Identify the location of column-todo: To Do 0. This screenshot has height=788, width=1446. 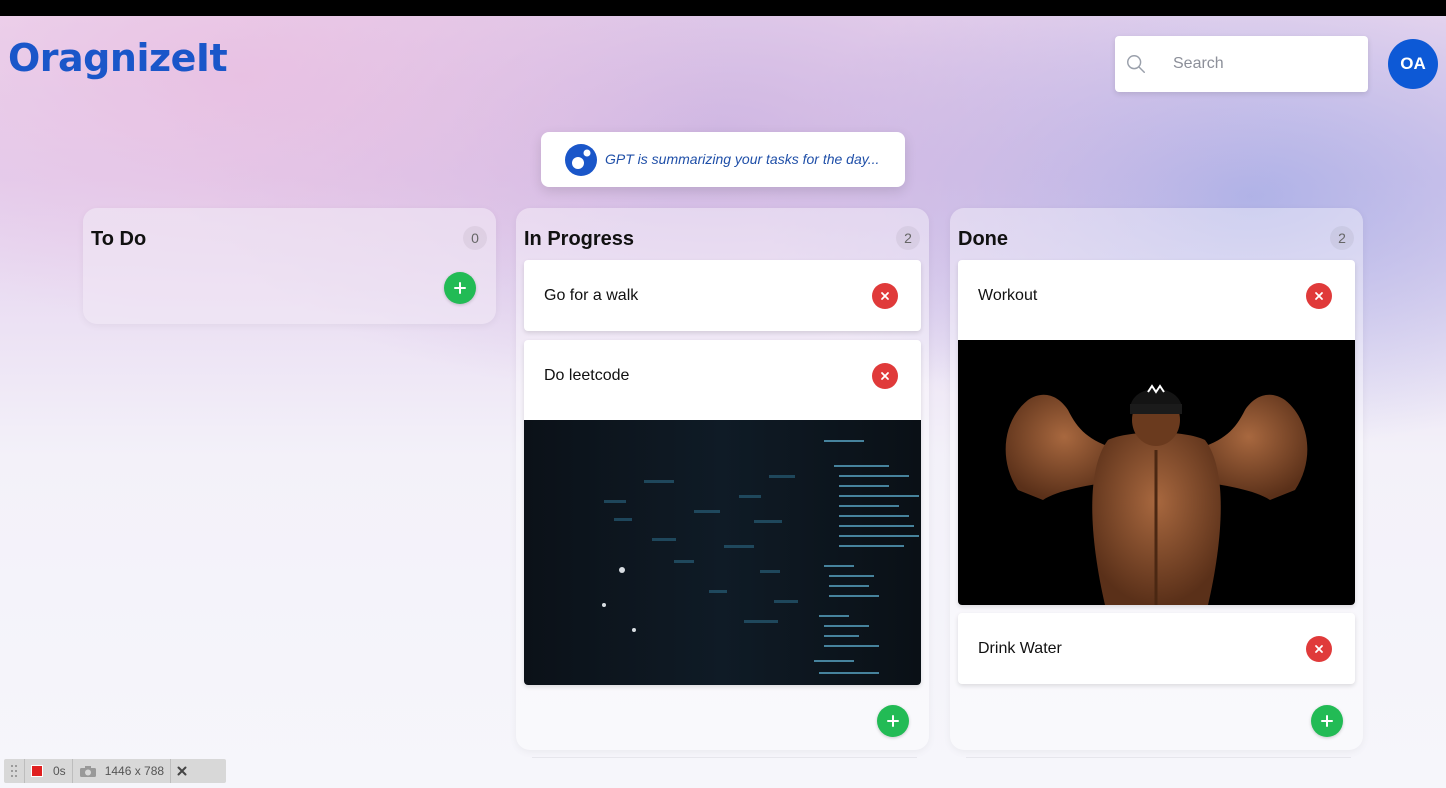
(289, 266).